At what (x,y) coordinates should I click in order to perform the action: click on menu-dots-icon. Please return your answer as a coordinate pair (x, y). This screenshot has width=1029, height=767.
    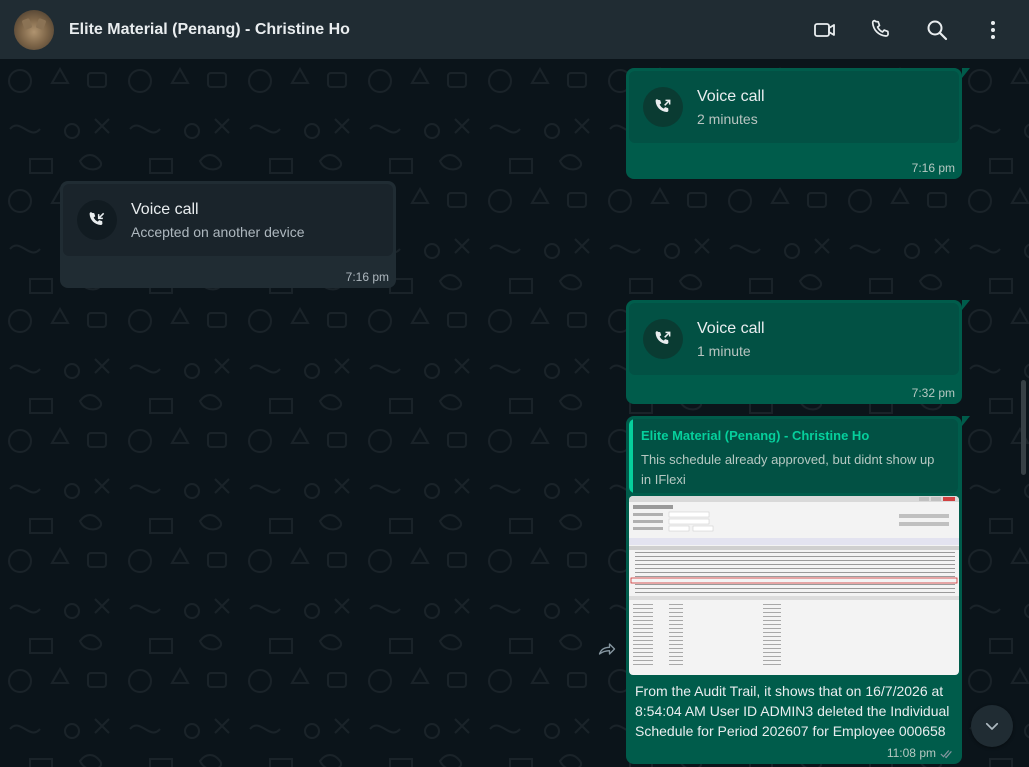
    Looking at the image, I should click on (993, 30).